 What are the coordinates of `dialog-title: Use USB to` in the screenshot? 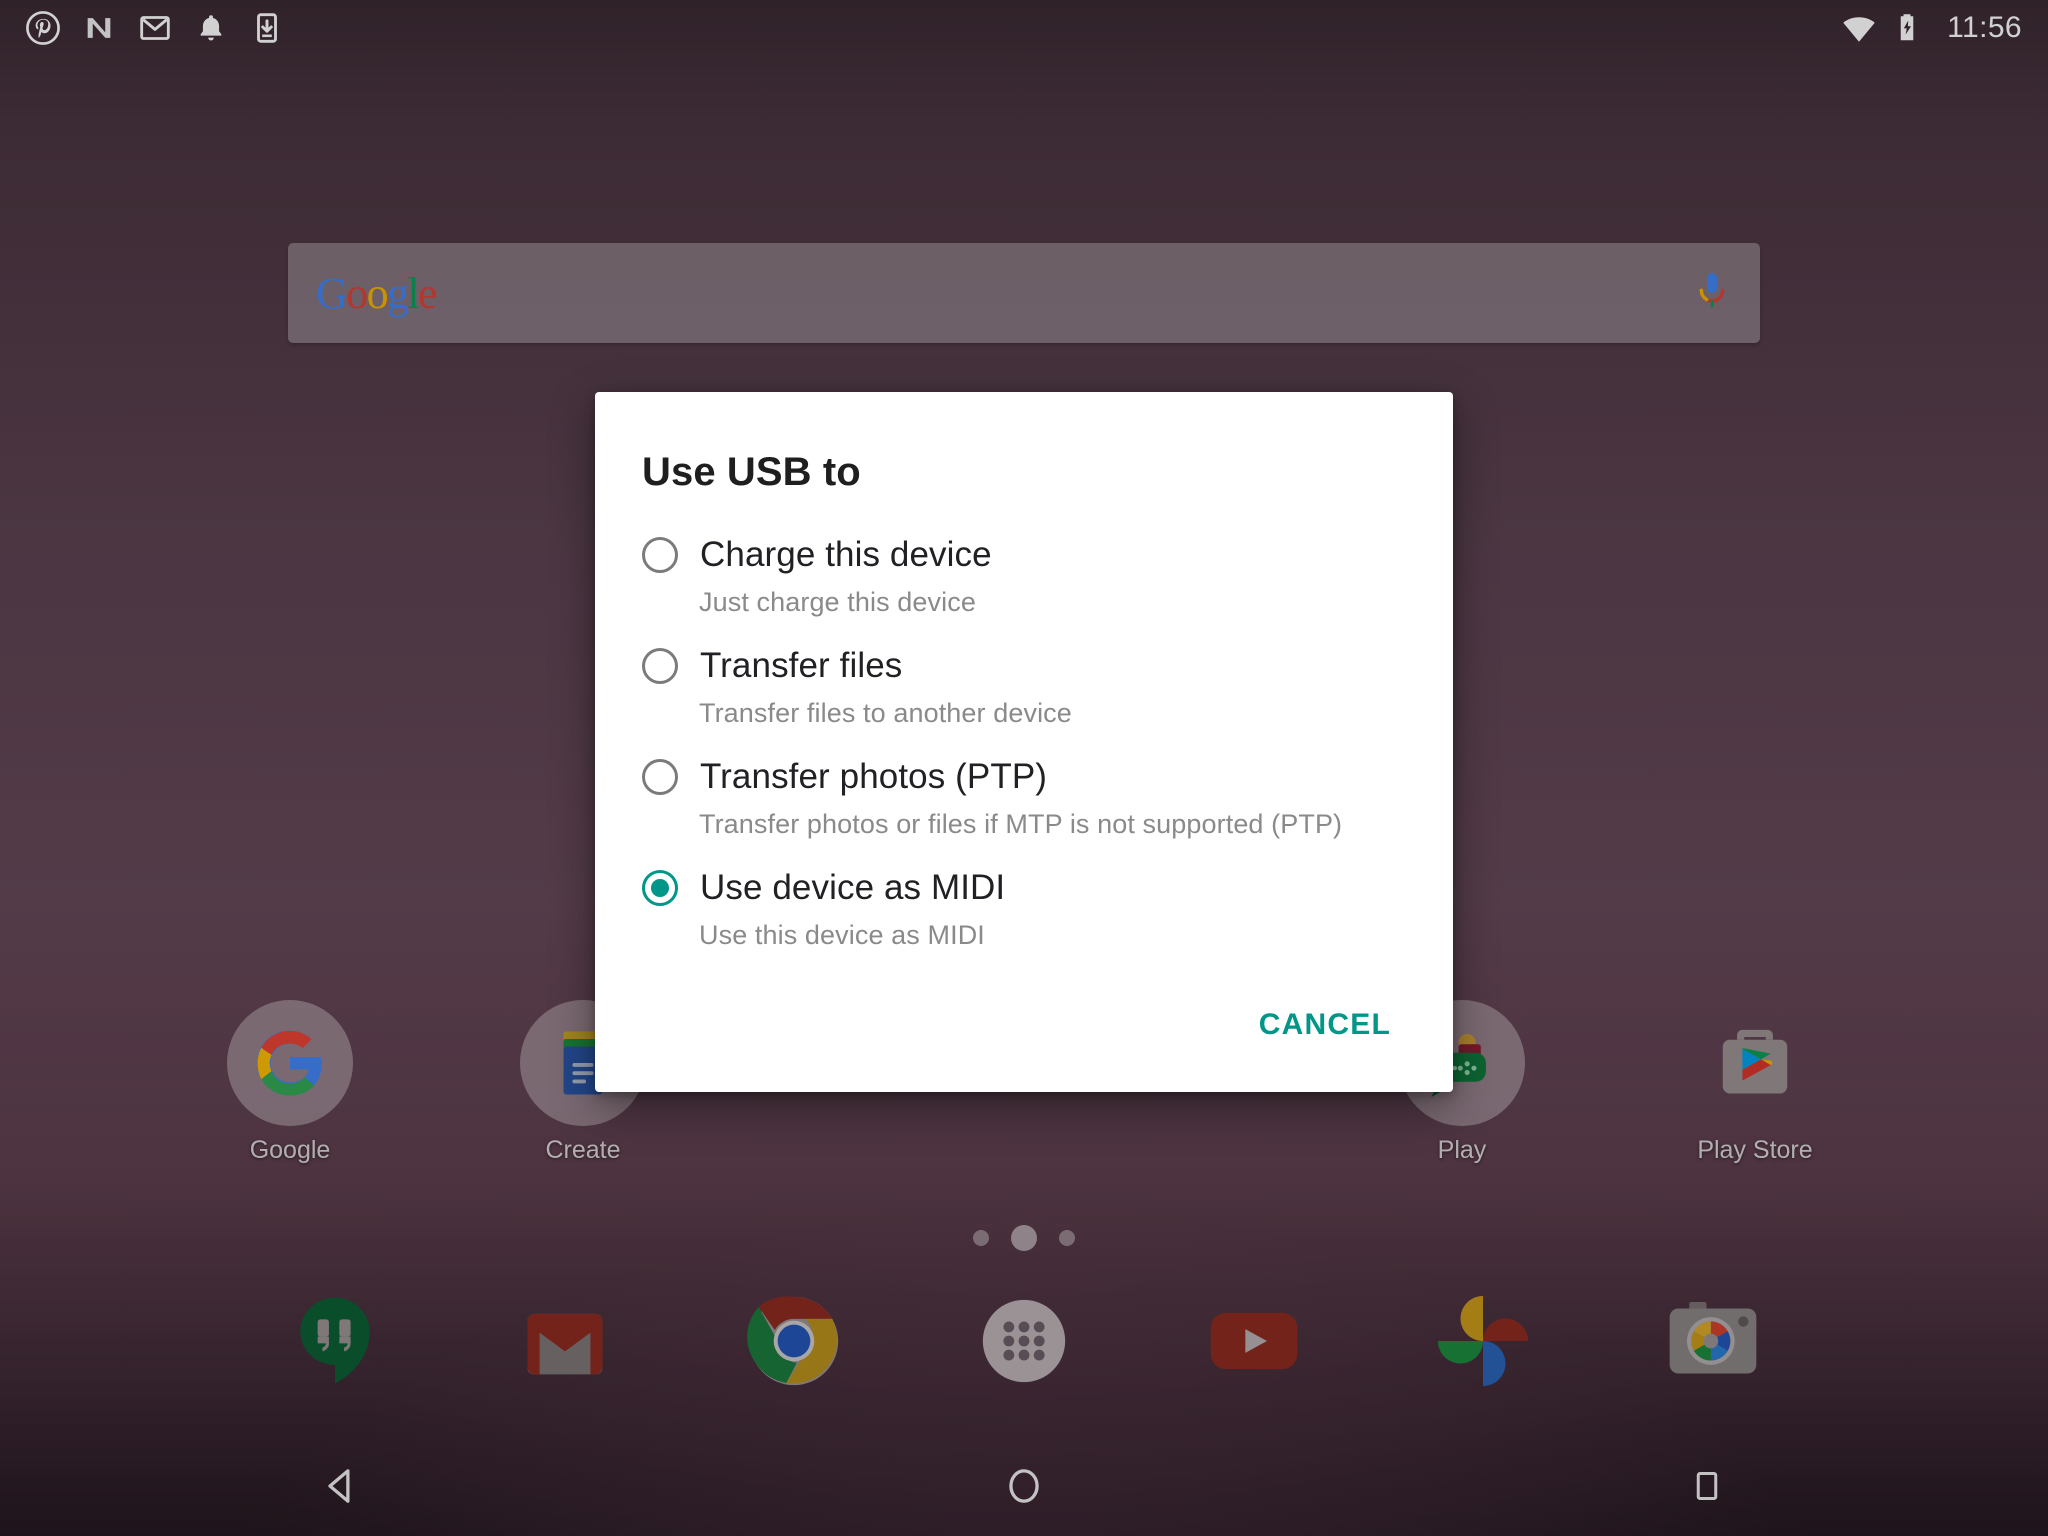 It's located at (751, 472).